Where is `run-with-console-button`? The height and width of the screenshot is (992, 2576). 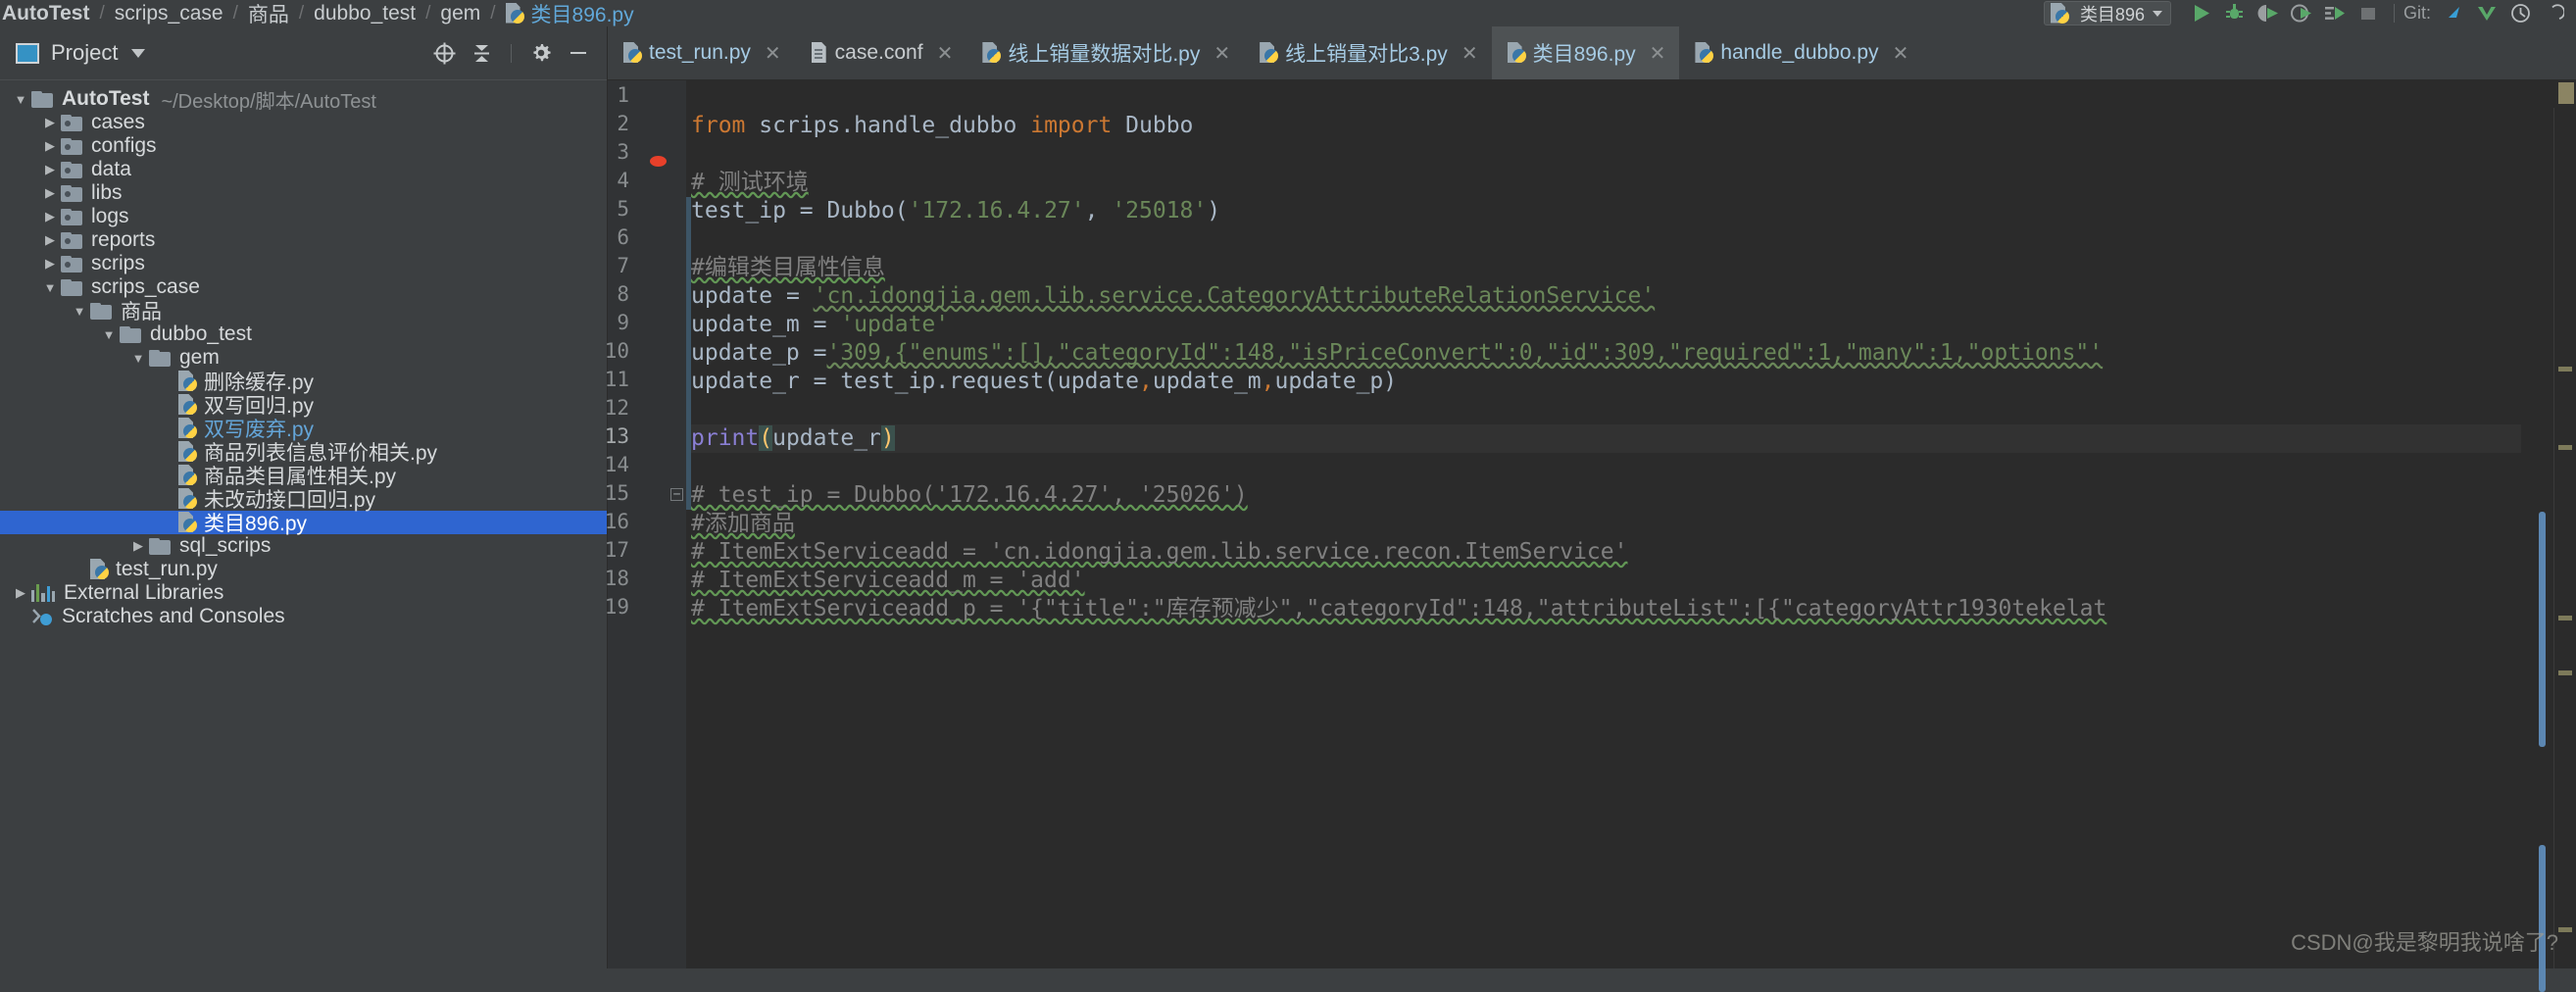 run-with-console-button is located at coordinates (2335, 14).